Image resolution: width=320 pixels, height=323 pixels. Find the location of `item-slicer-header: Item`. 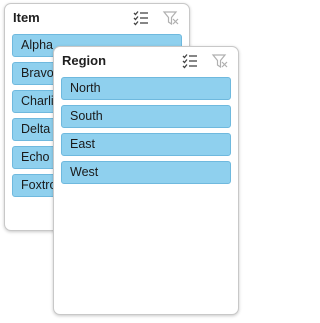

item-slicer-header: Item is located at coordinates (97, 18).